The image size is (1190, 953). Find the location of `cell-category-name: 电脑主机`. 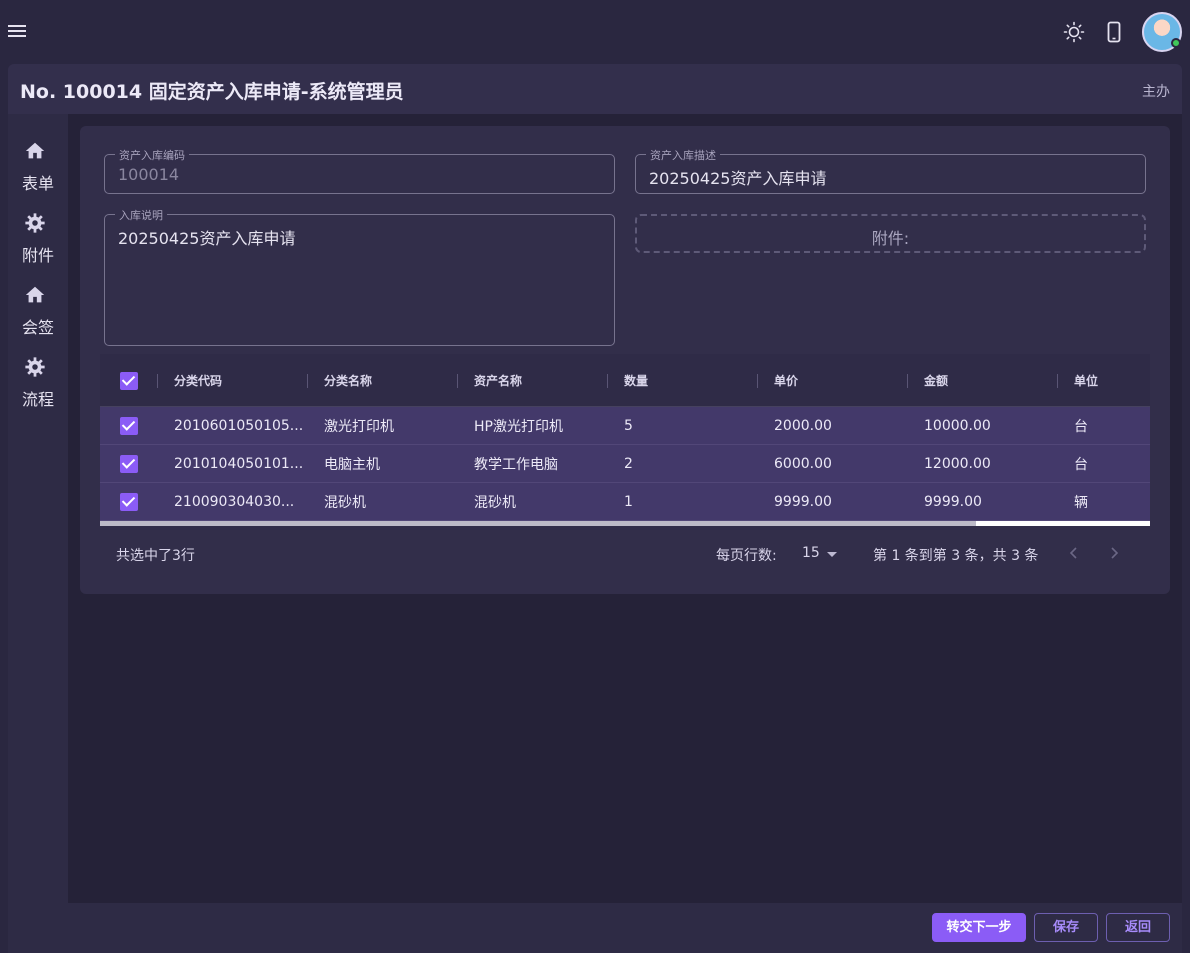

cell-category-name: 电脑主机 is located at coordinates (352, 464).